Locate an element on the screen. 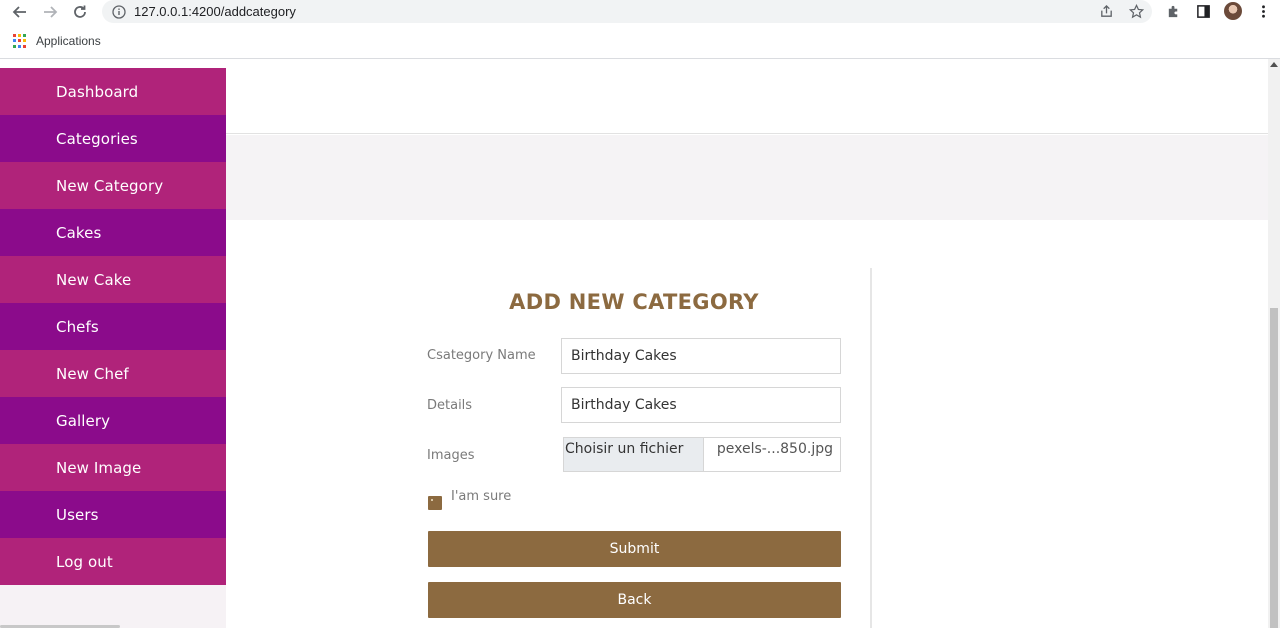 The width and height of the screenshot is (1280, 628). sidebar-item-gallery: Gallery is located at coordinates (113, 420).